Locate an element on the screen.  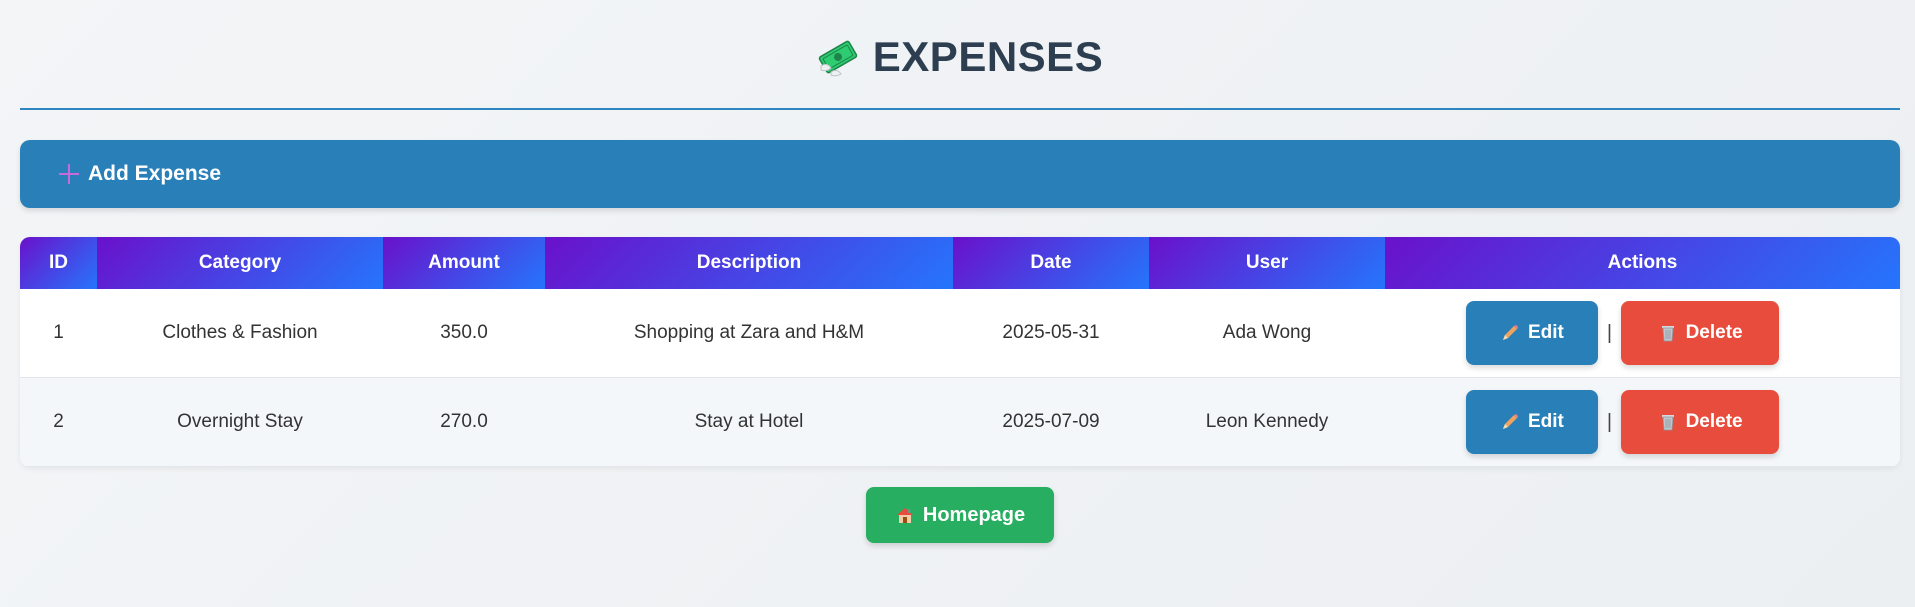
cell-amount: 350.0 is located at coordinates (464, 333).